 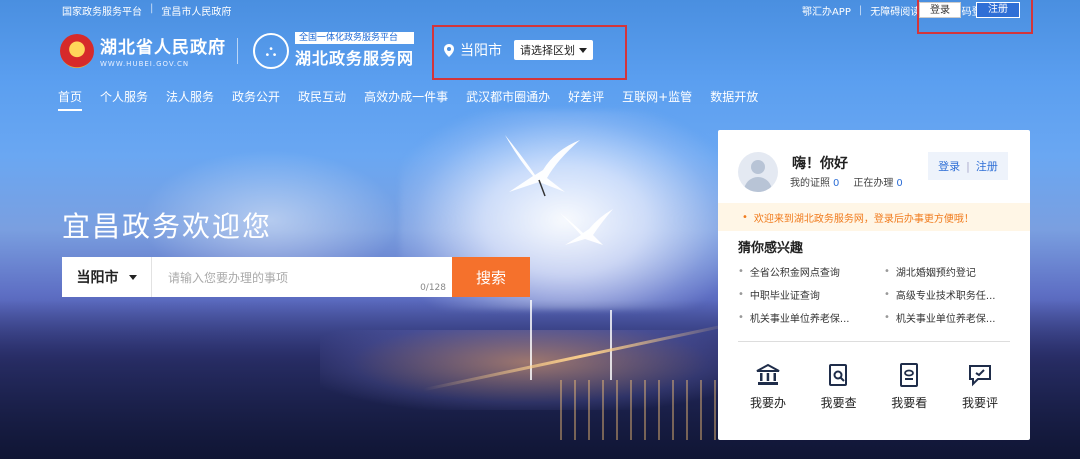 What do you see at coordinates (826, 10) in the screenshot?
I see `link-ehuiban-app: 鄂汇办APP` at bounding box center [826, 10].